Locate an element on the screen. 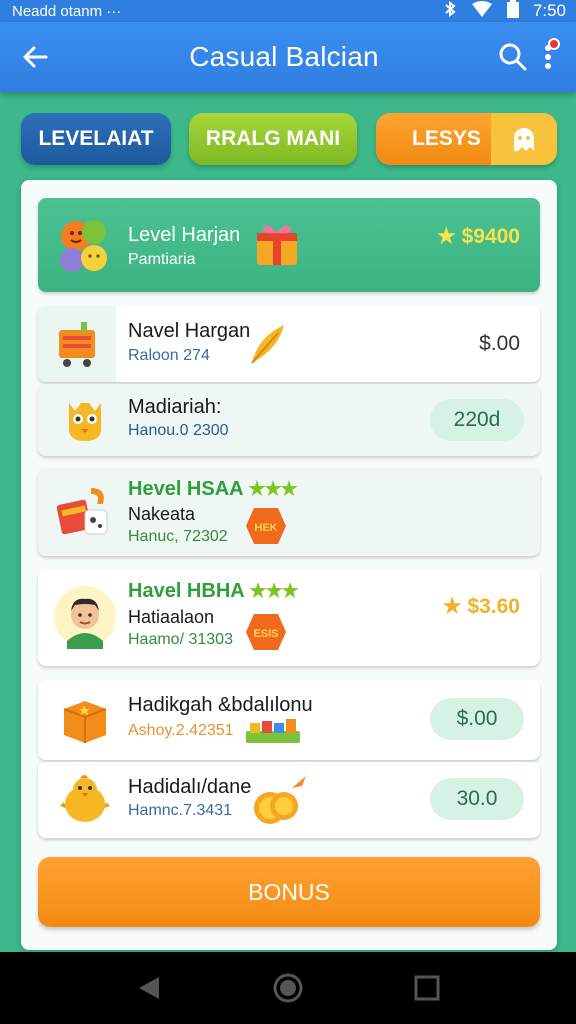 This screenshot has width=576, height=1024. row-title: Havel HBHA ★★★ is located at coordinates (213, 591).